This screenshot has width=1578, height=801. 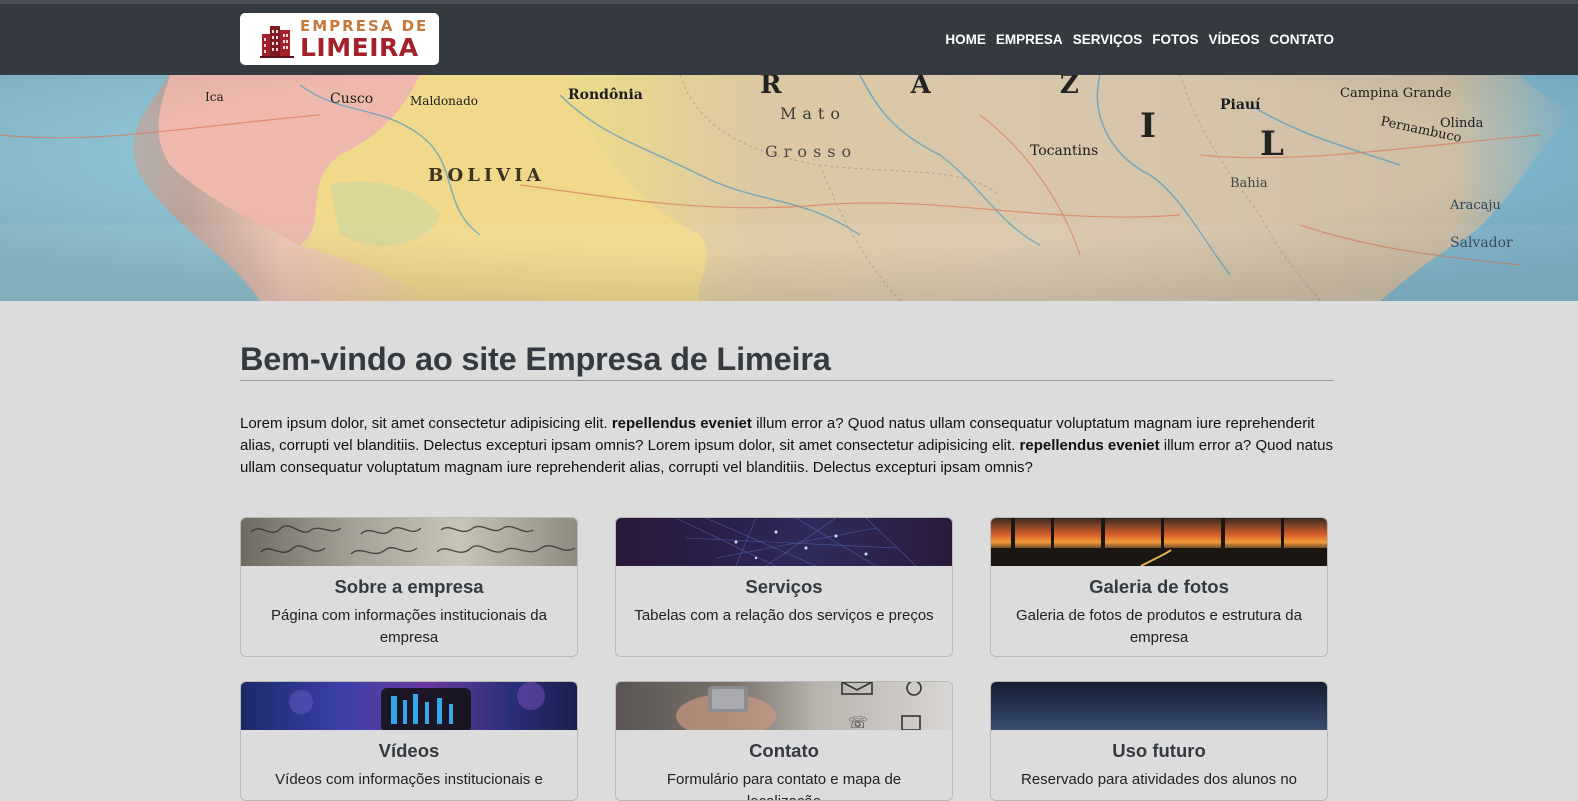 I want to click on site-logo: EMPRESA DE LIMEIRA, so click(x=339, y=39).